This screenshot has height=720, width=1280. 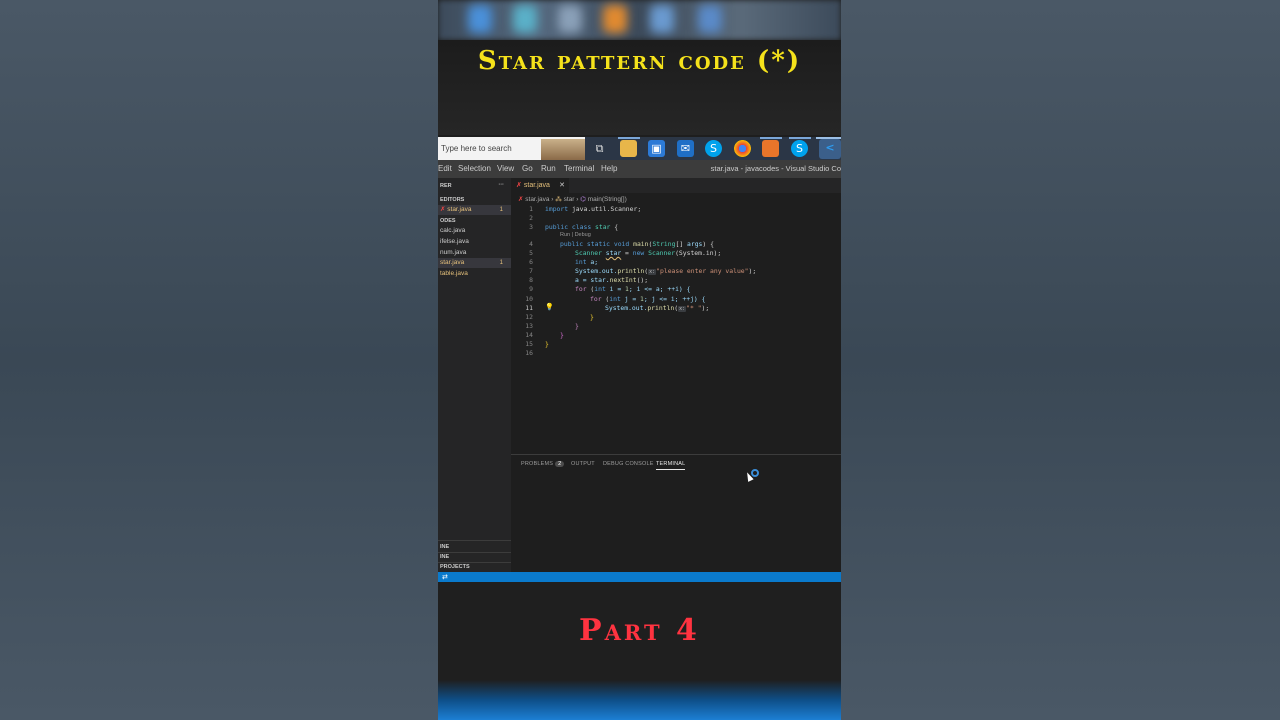 What do you see at coordinates (531, 289) in the screenshot?
I see `line-number: 9` at bounding box center [531, 289].